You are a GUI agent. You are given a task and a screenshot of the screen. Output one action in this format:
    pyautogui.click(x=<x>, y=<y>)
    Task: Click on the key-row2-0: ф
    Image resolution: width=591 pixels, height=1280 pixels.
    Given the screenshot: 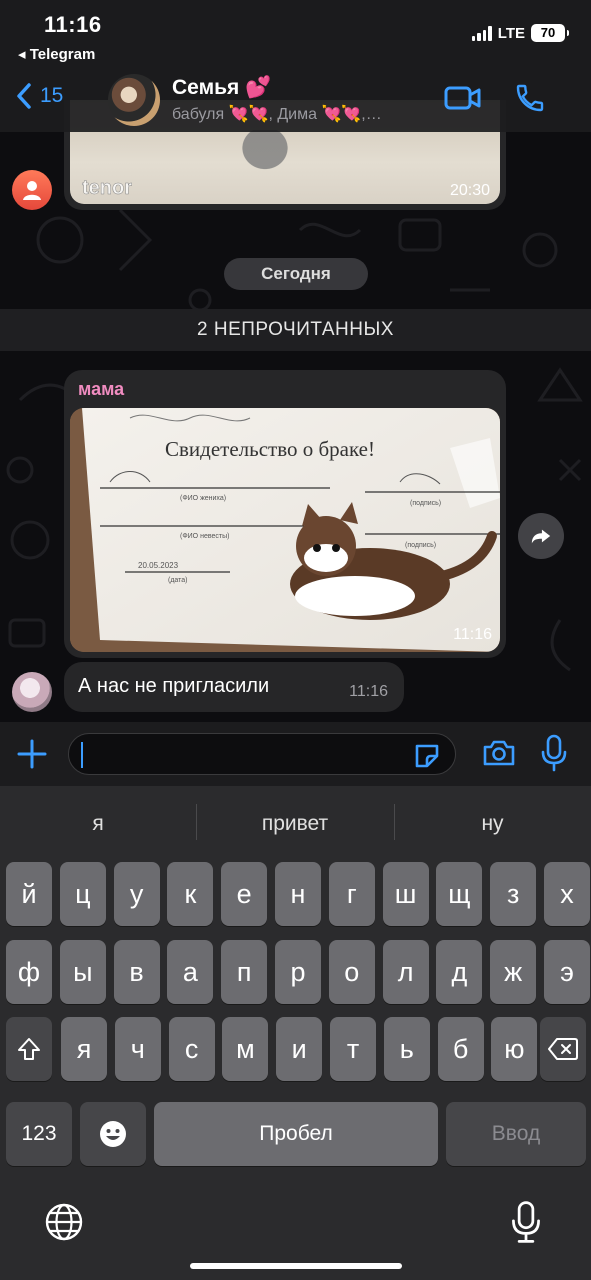 What is the action you would take?
    pyautogui.click(x=29, y=972)
    